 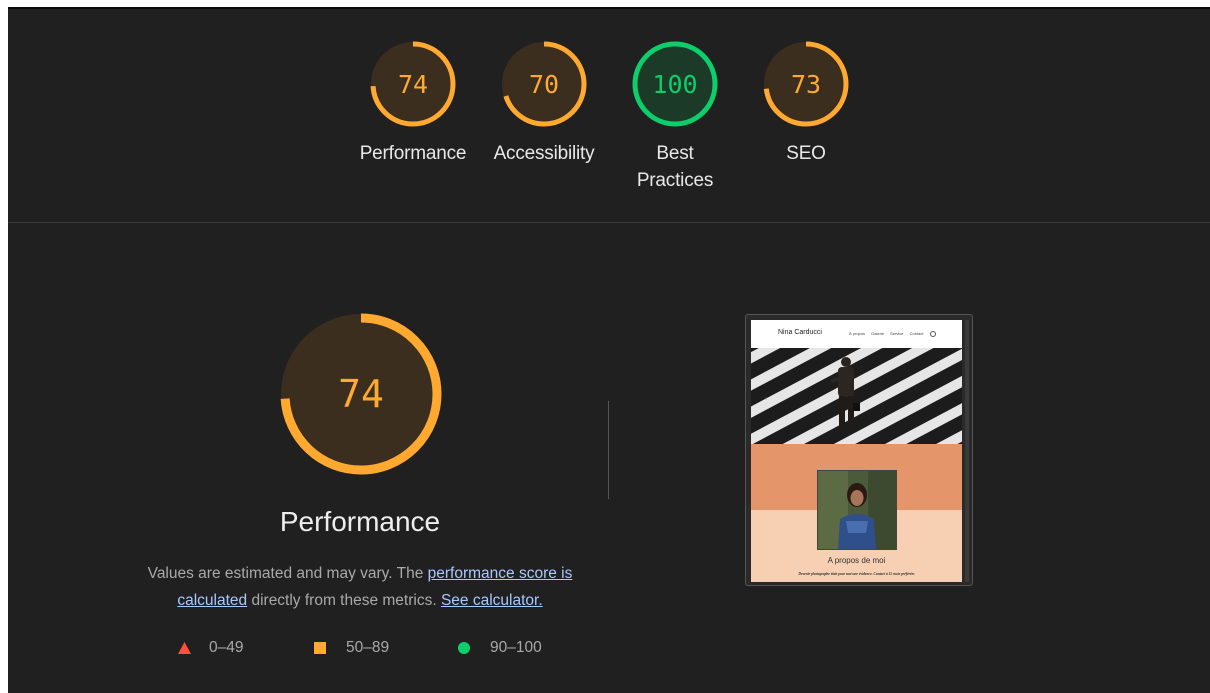 I want to click on portrait-photo, so click(x=857, y=510).